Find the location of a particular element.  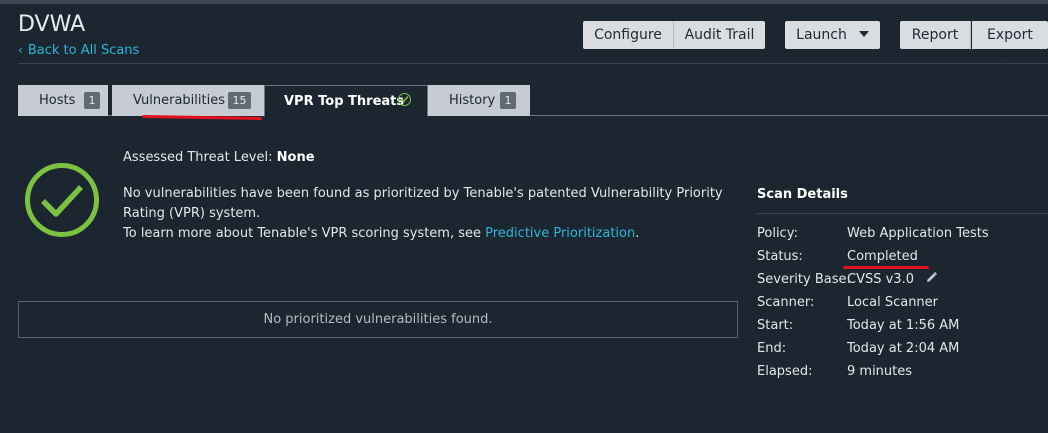

export-label: Export is located at coordinates (1010, 35).